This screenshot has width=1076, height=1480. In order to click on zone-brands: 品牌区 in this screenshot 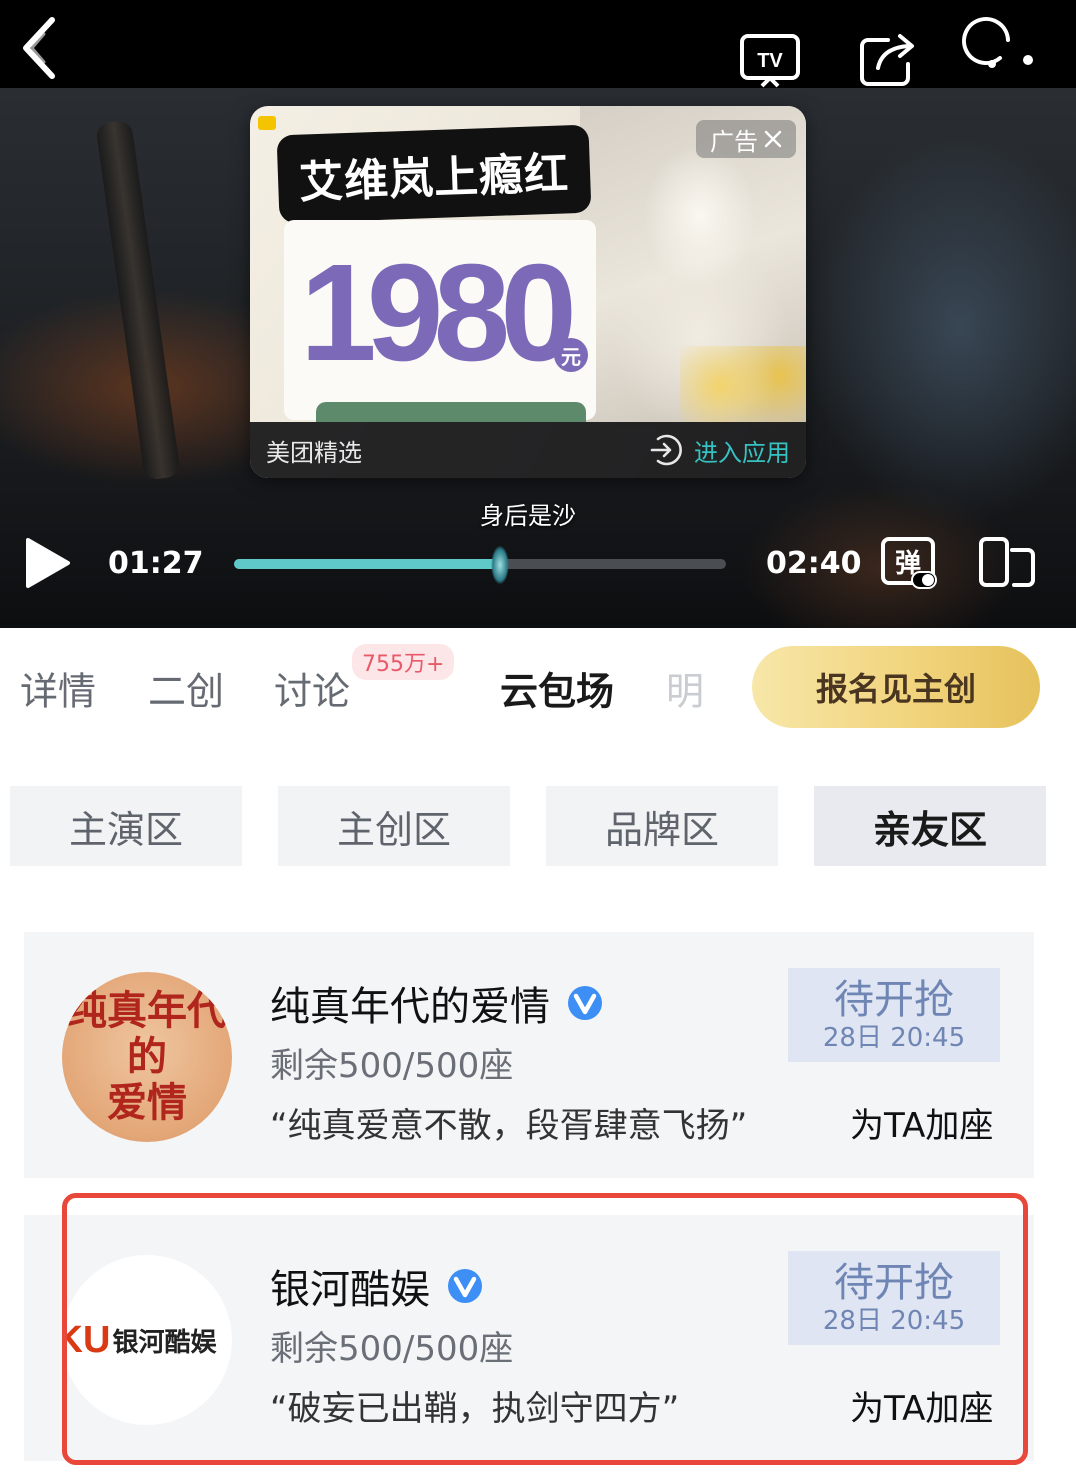, I will do `click(662, 826)`.